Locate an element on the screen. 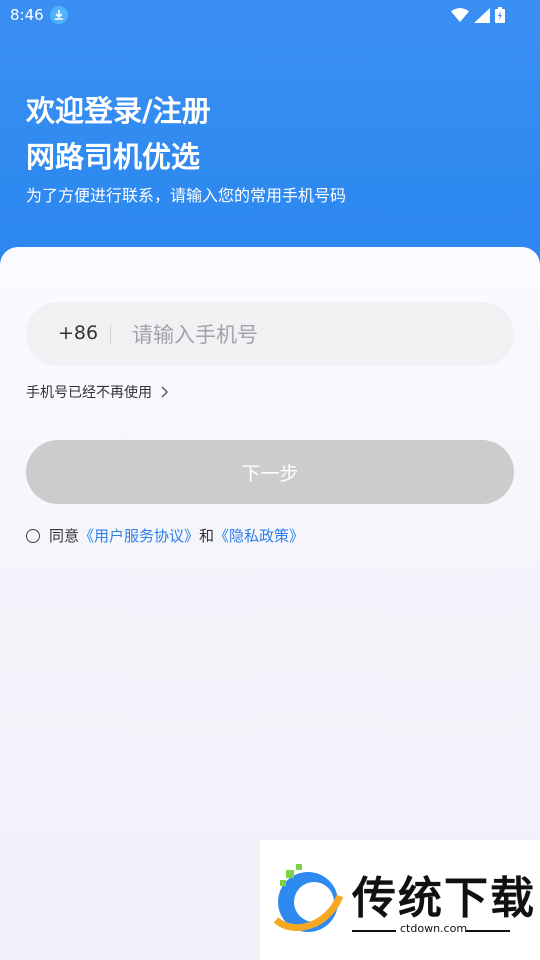 This screenshot has width=540, height=960. agreement-row: 同意 《用户服务协议》 和 《隐私政策》 is located at coordinates (165, 535).